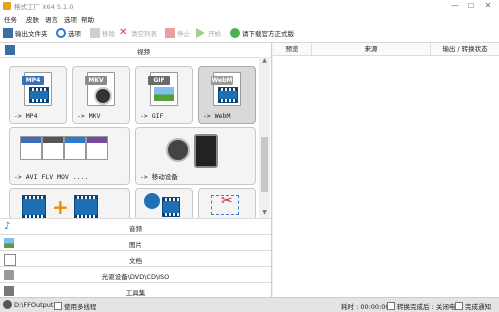 The image size is (499, 312). I want to click on stop-label: 停止, so click(183, 34).